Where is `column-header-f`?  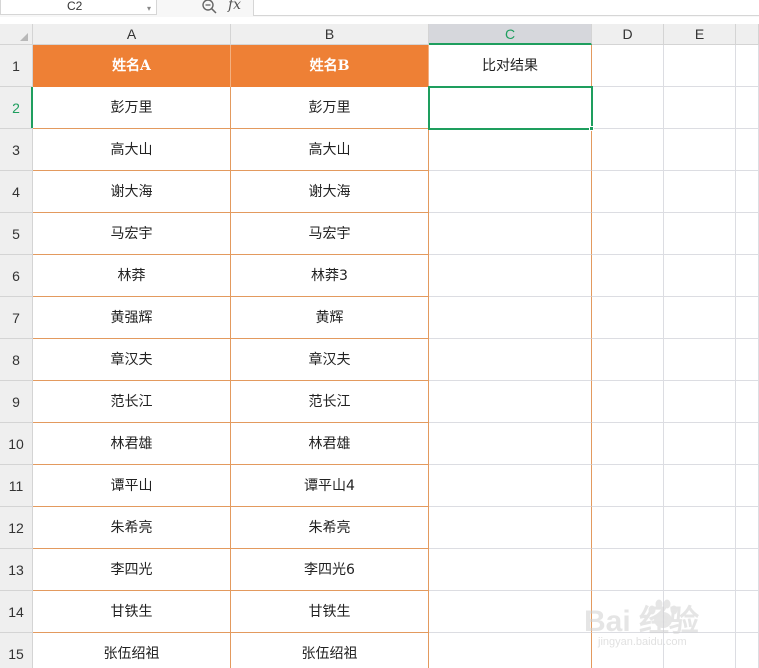
column-header-f is located at coordinates (747, 34).